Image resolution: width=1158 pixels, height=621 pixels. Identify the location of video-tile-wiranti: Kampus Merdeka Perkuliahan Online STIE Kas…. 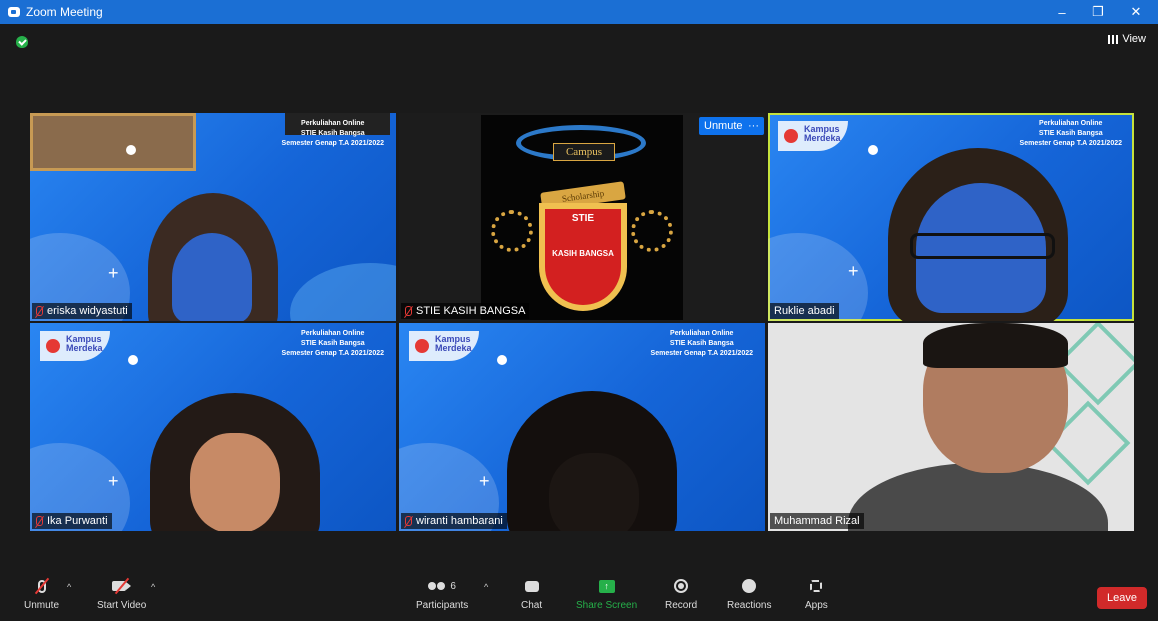
(582, 427).